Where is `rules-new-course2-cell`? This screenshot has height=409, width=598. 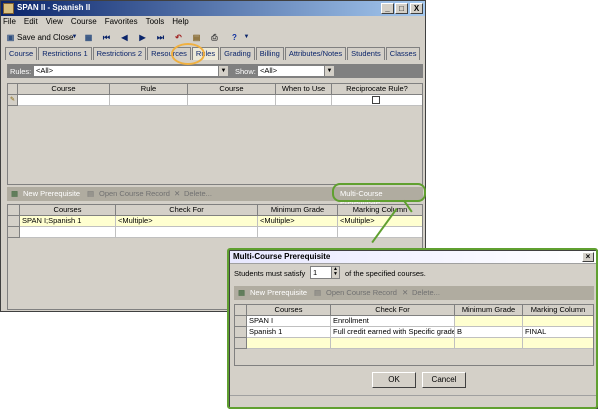
rules-new-course2-cell is located at coordinates (232, 100).